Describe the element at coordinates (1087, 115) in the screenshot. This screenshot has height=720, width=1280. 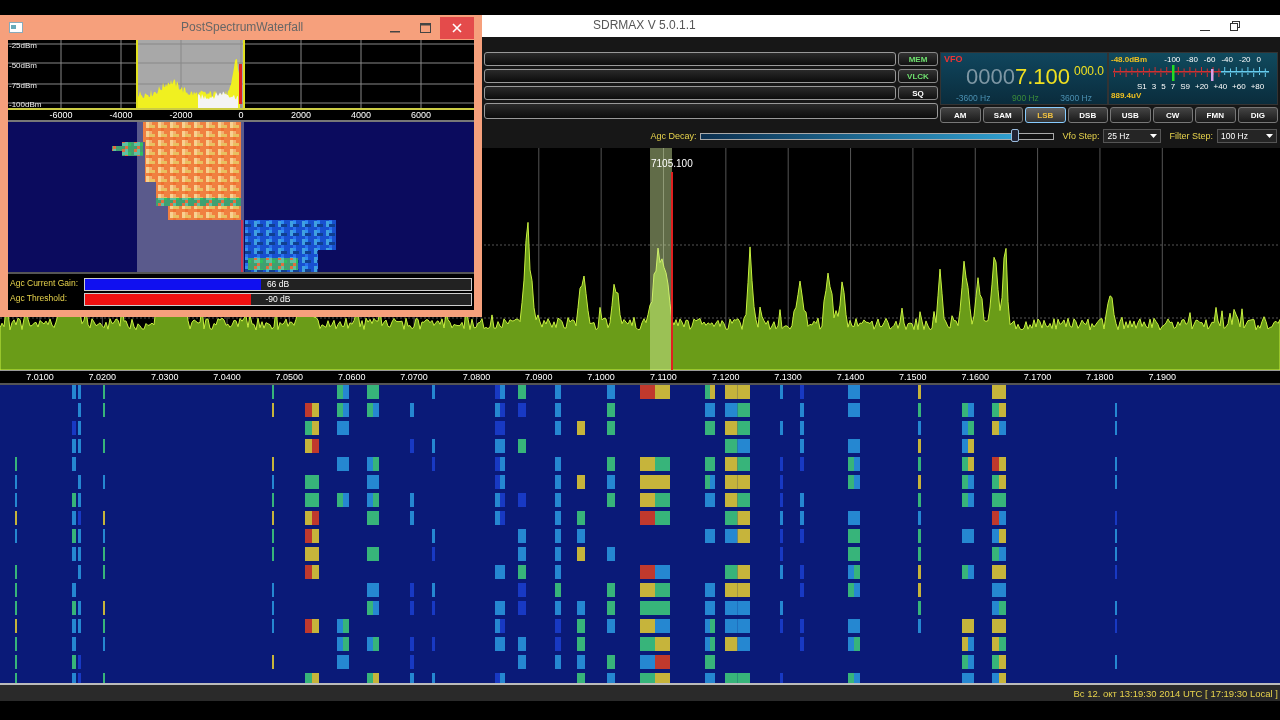
I see `mode-button: DSB` at that location.